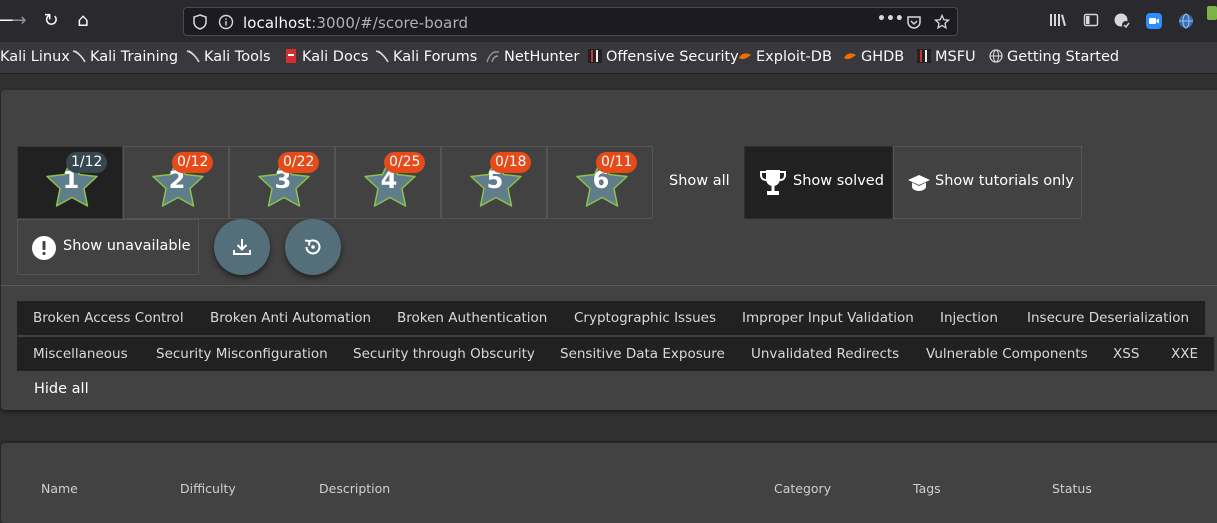 This screenshot has height=523, width=1217. I want to click on category-chip: XSS, so click(1127, 354).